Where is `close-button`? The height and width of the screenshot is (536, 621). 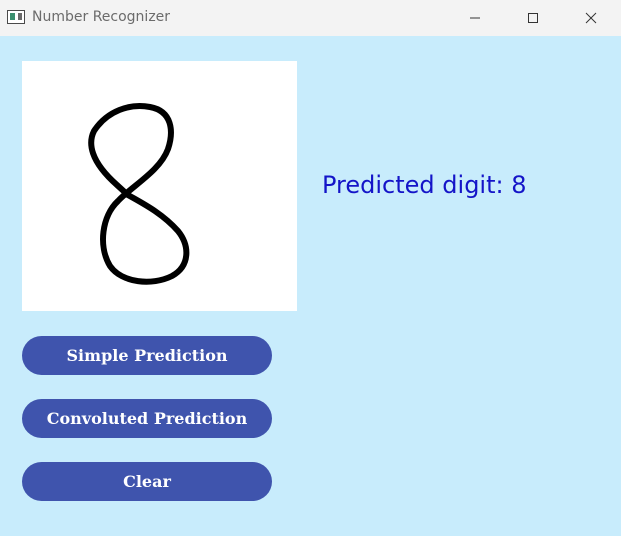 close-button is located at coordinates (591, 18).